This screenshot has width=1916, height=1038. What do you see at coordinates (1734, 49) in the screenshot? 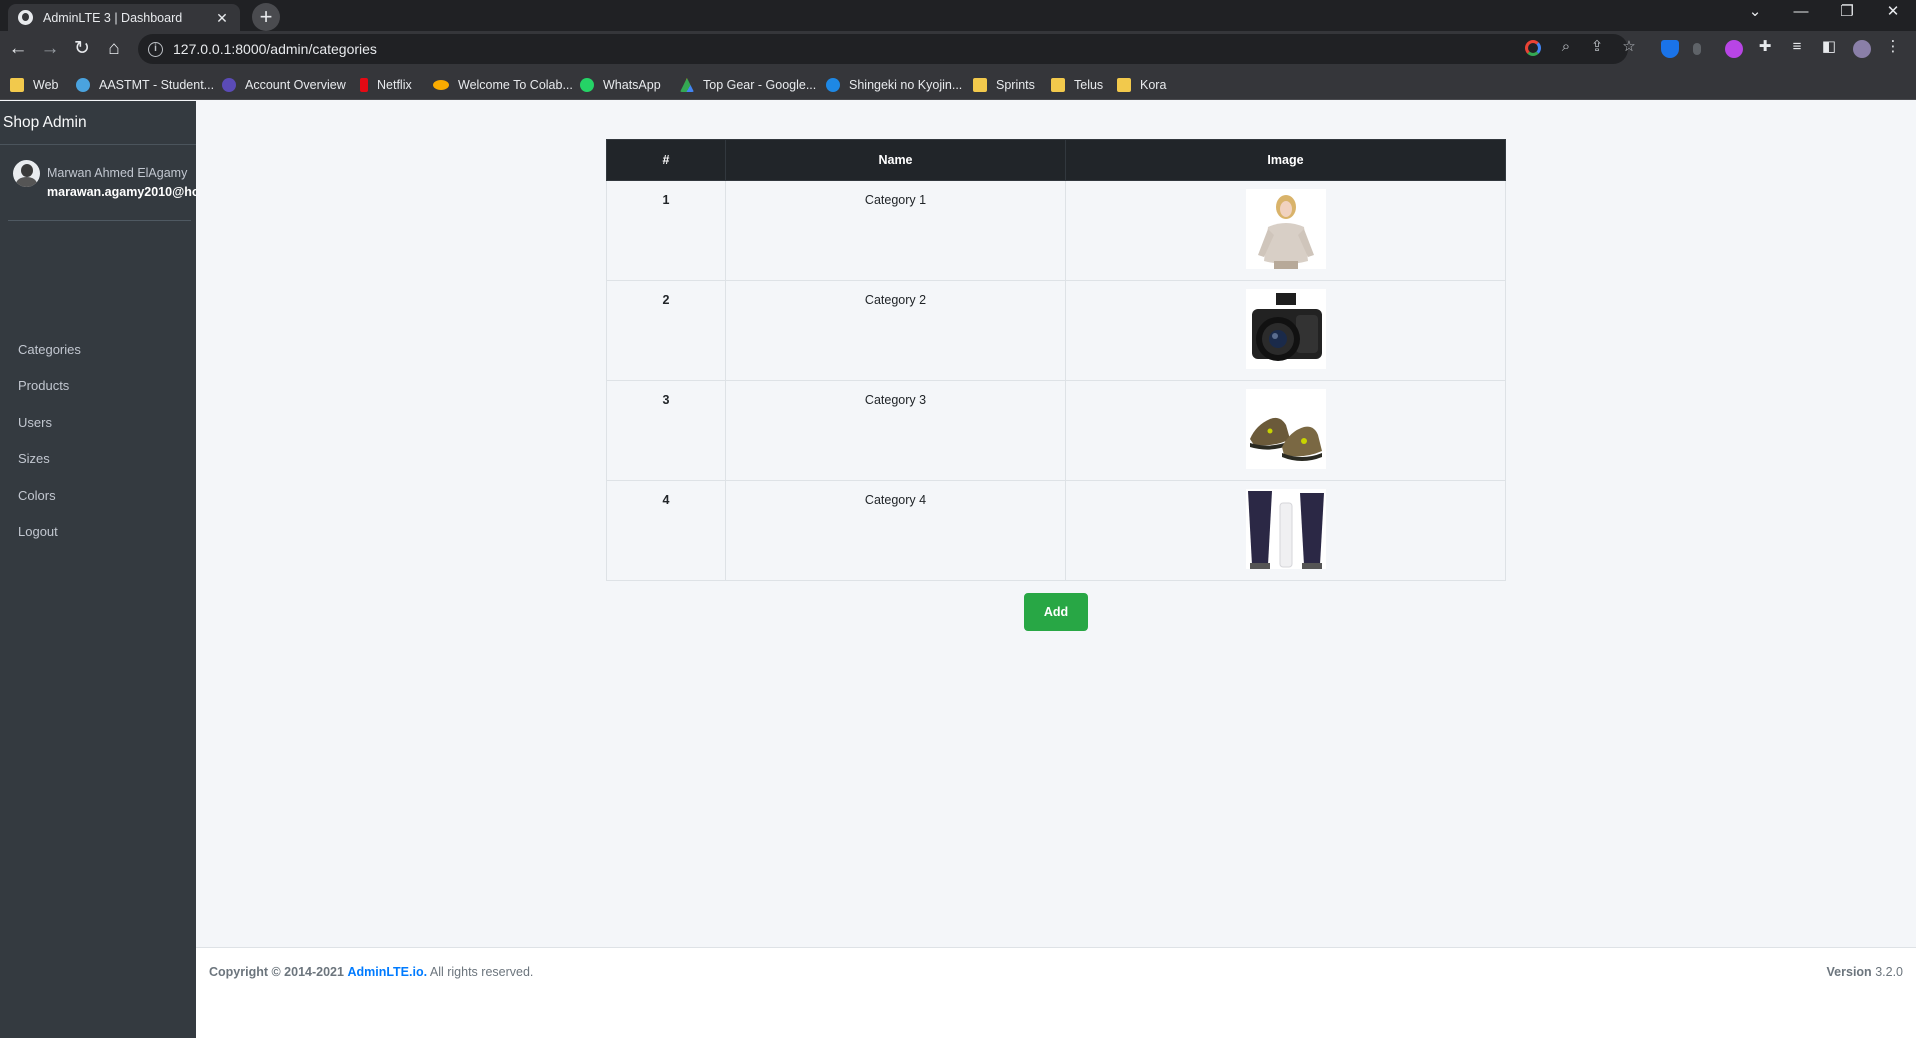
I see `extension-purple-icon` at bounding box center [1734, 49].